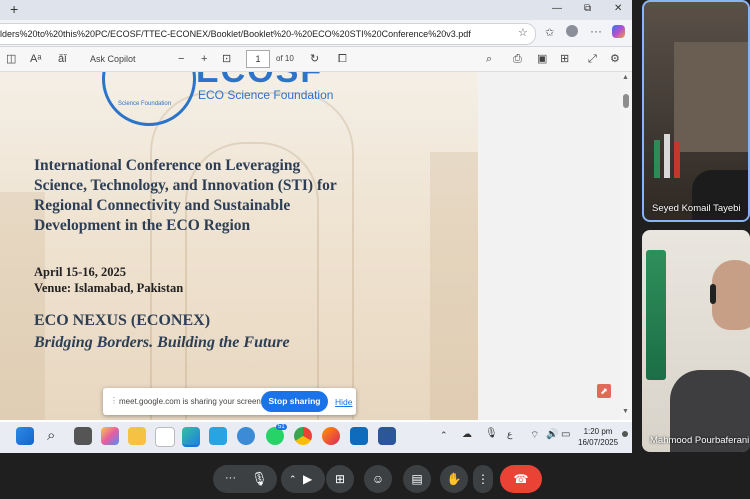 The width and height of the screenshot is (750, 499). I want to click on chrome-icon, so click(303, 436).